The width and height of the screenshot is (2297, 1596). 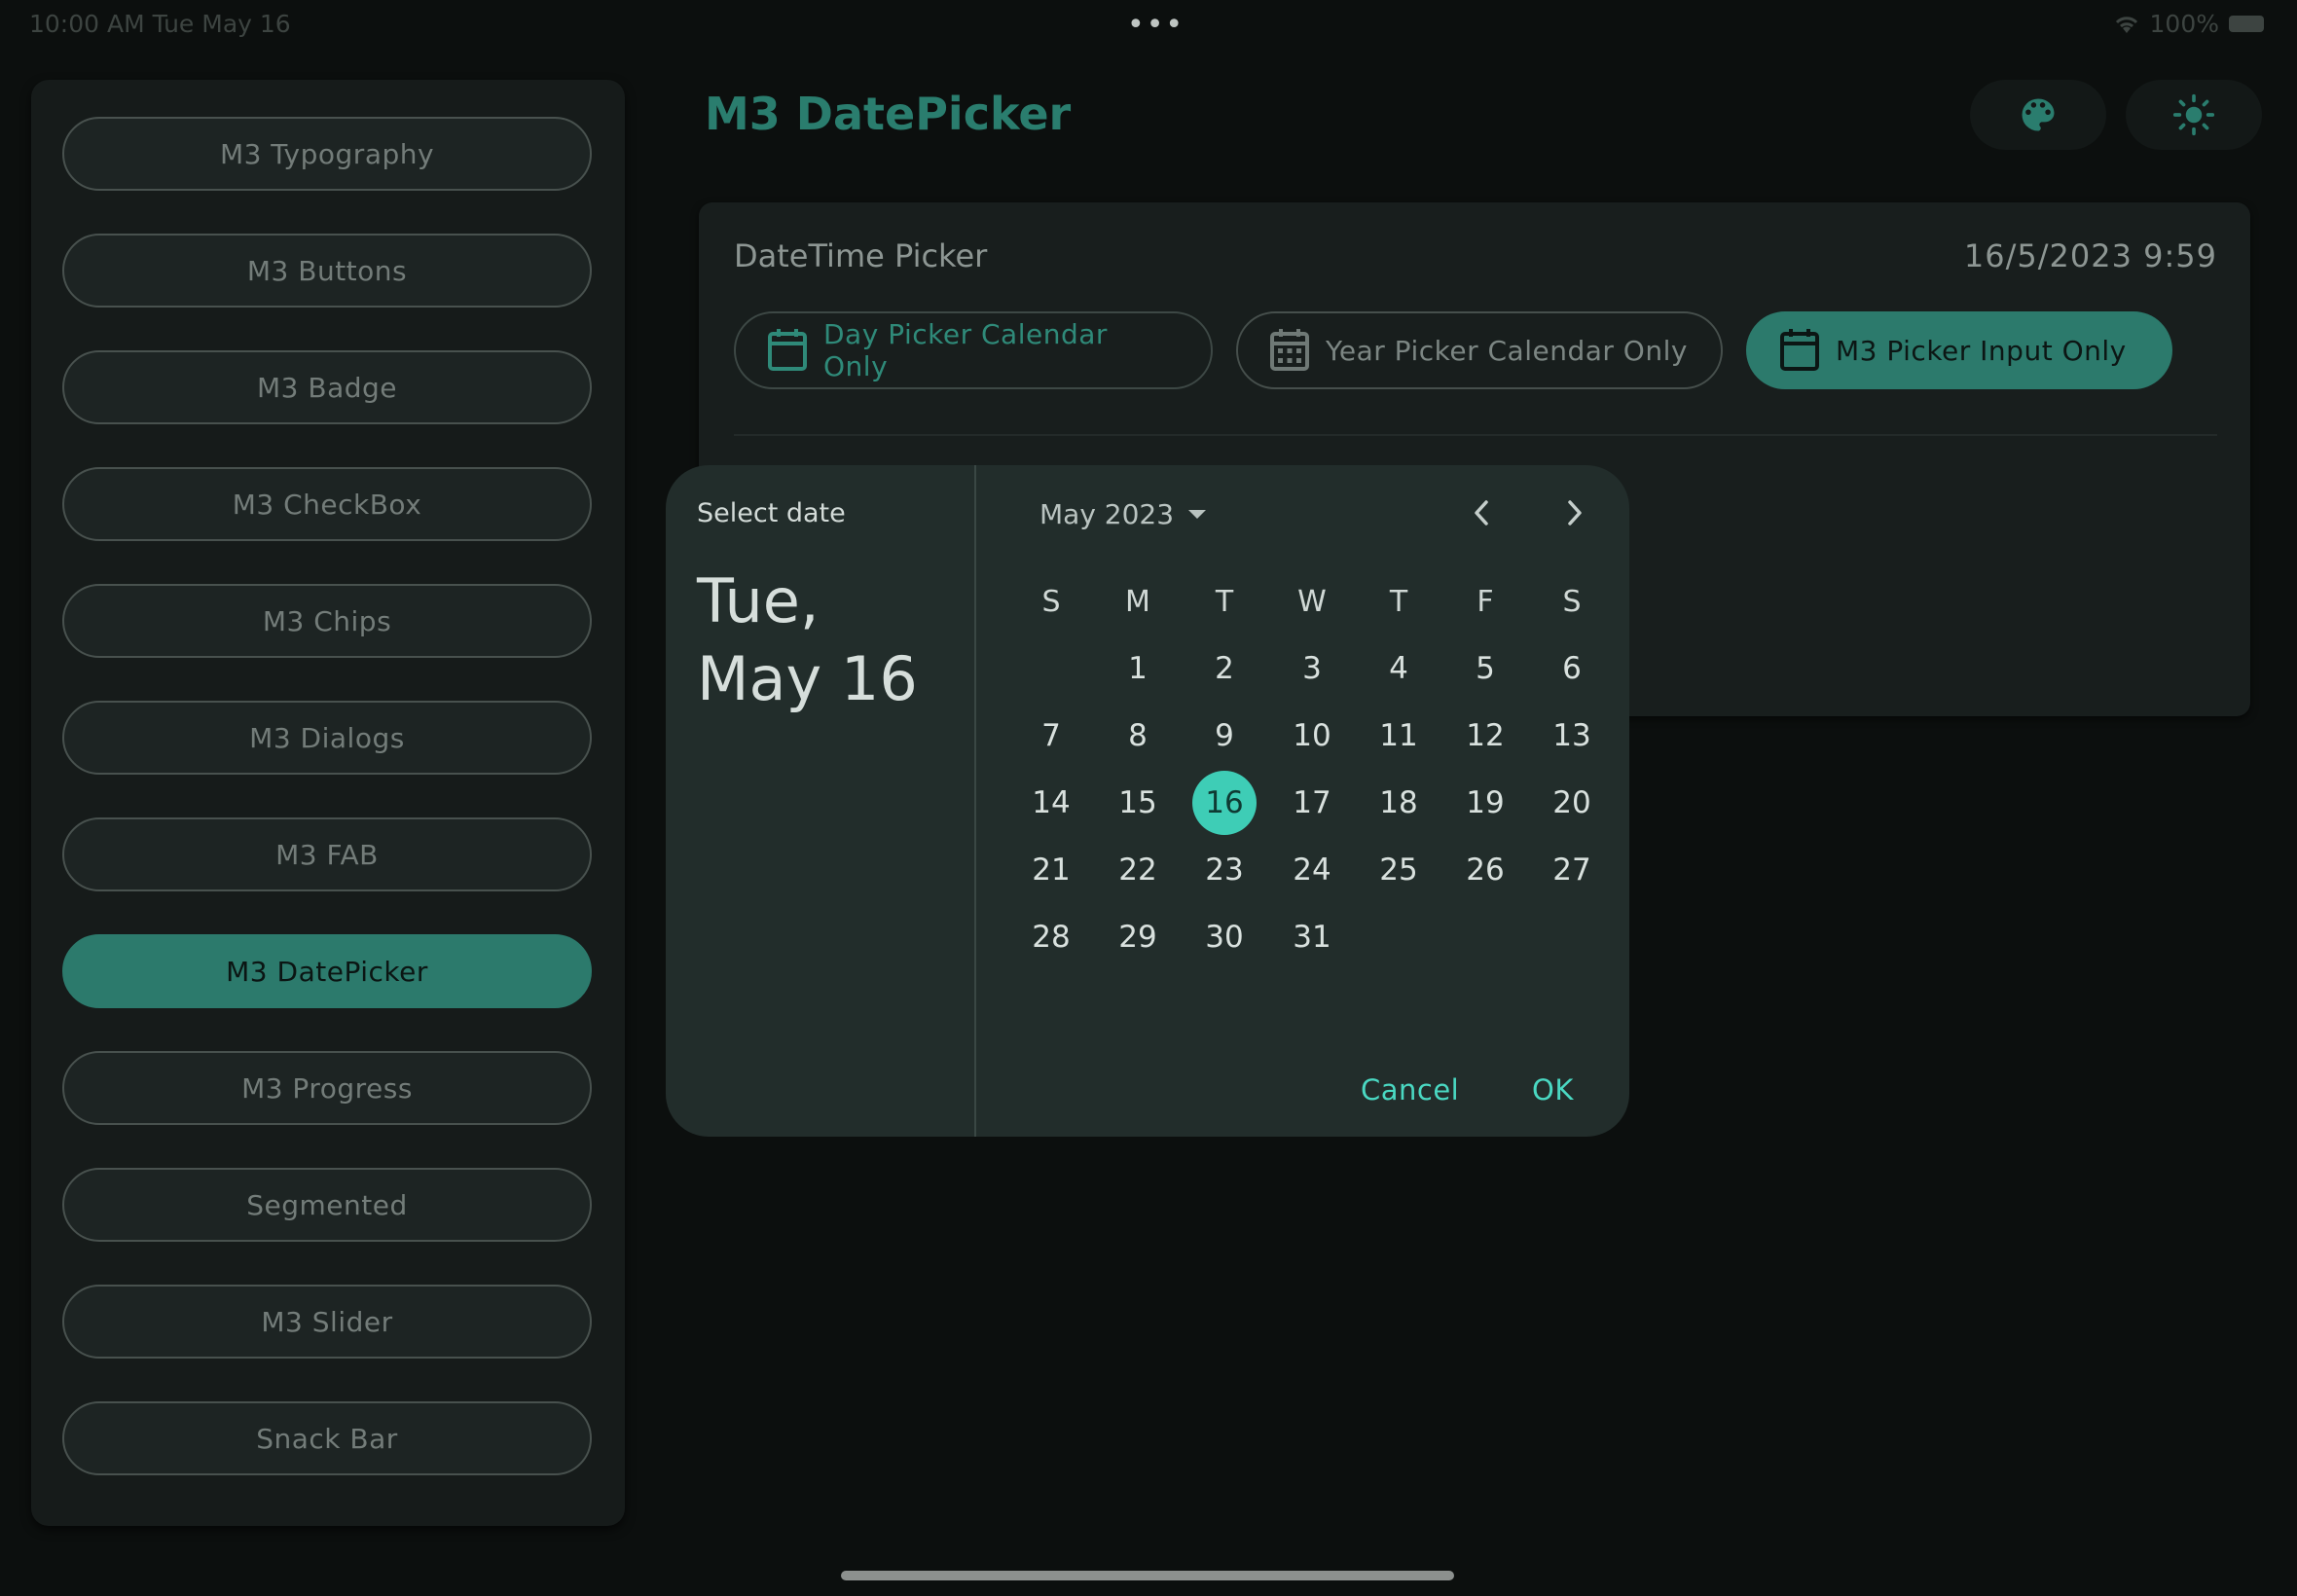 What do you see at coordinates (1224, 668) in the screenshot?
I see `calendar-day: 2` at bounding box center [1224, 668].